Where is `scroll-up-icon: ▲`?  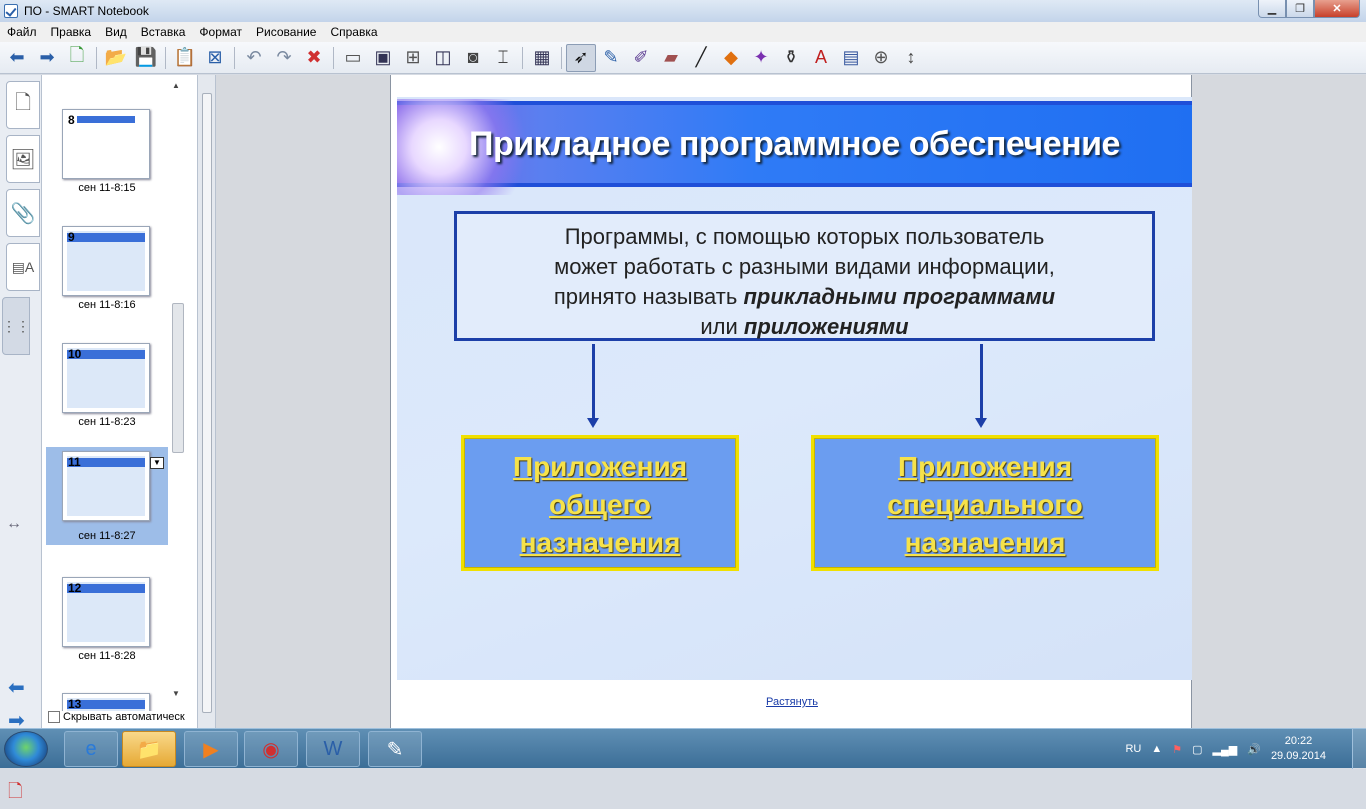 scroll-up-icon: ▲ is located at coordinates (176, 85).